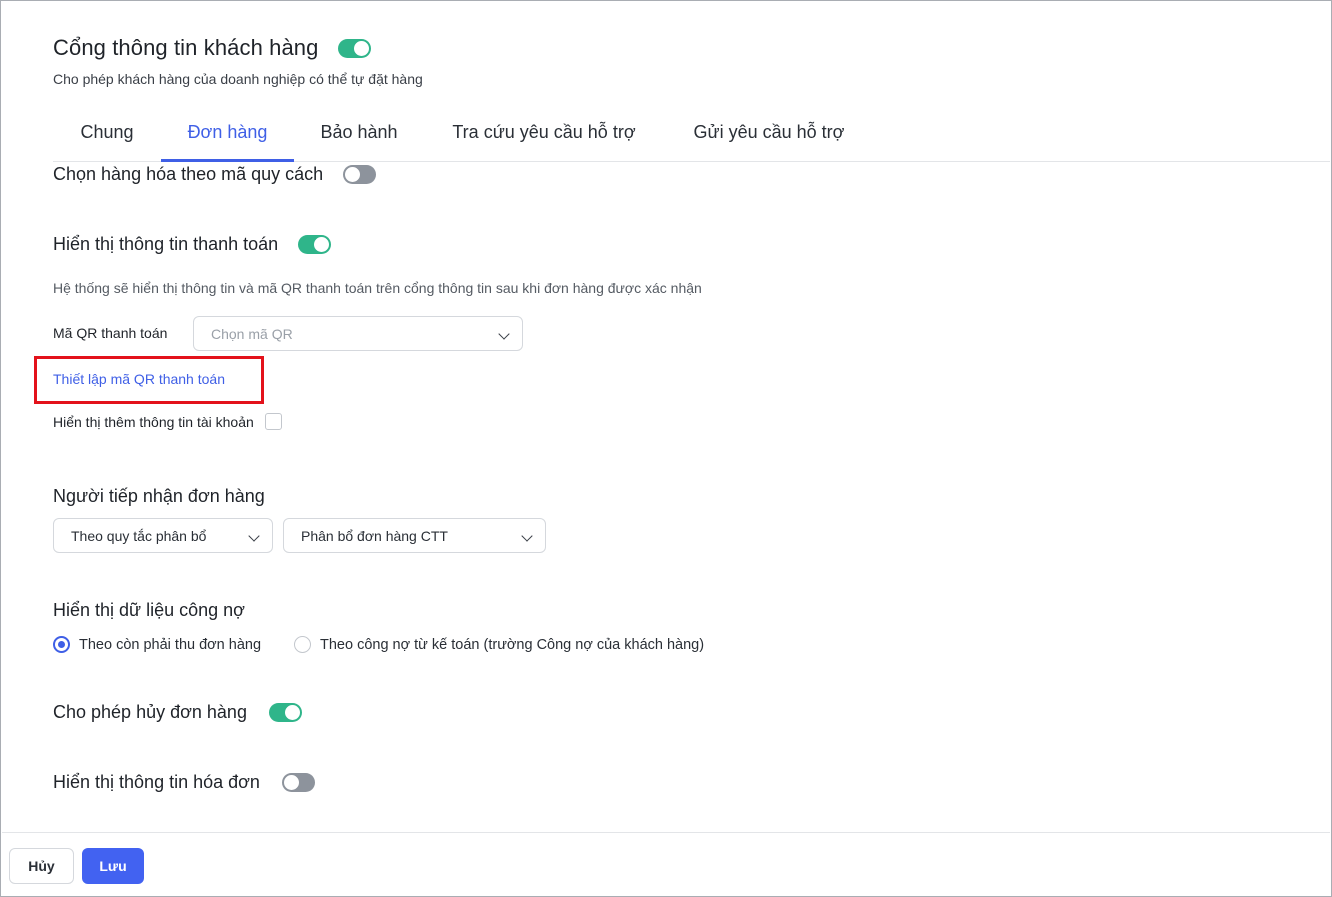  What do you see at coordinates (153, 421) in the screenshot?
I see `account-info-label: Hiển thị thêm thông tin tài khoản` at bounding box center [153, 421].